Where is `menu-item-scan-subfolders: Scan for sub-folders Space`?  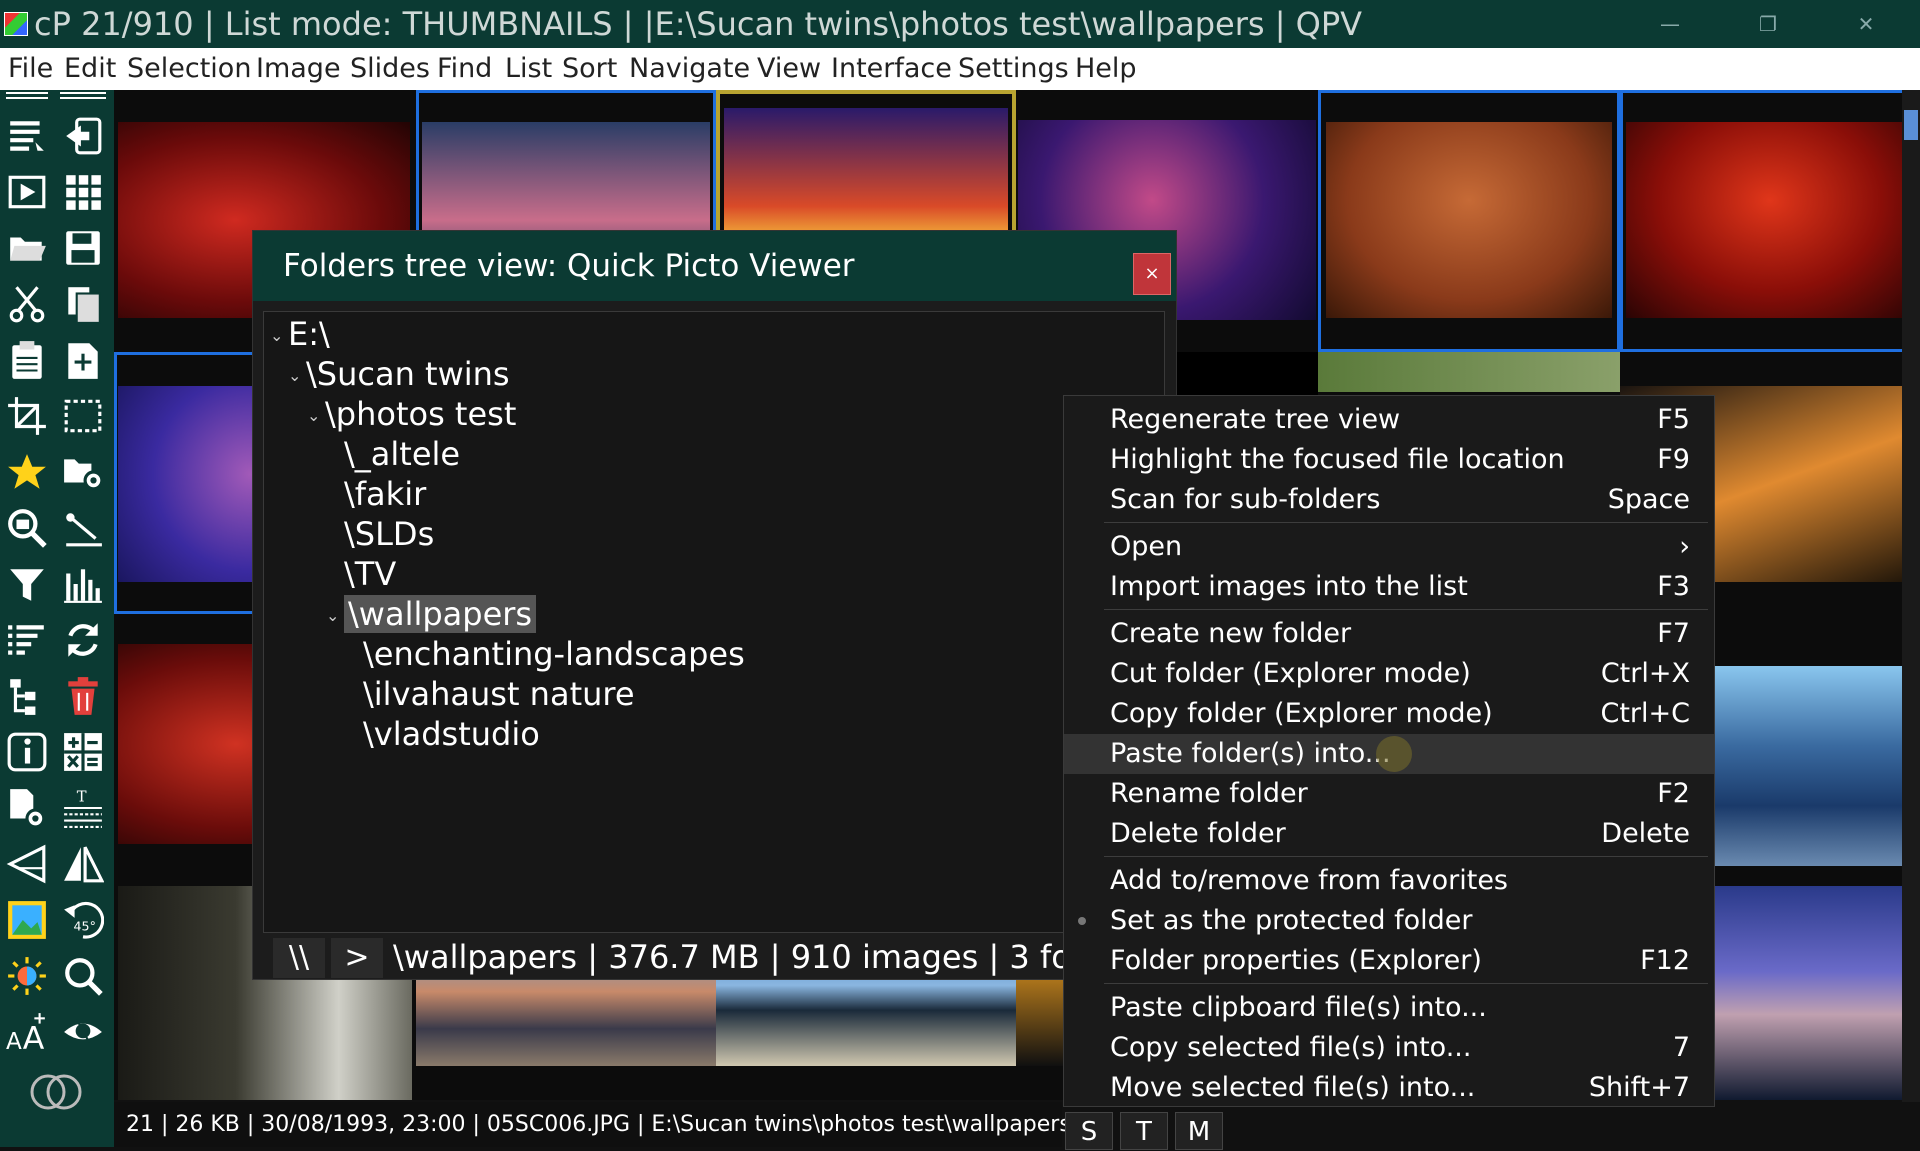 menu-item-scan-subfolders: Scan for sub-folders Space is located at coordinates (1389, 500).